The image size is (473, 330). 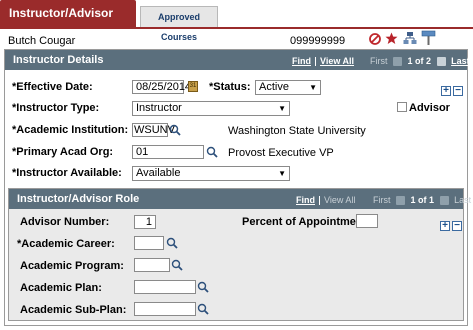 I want to click on academic-sub-plan-field, so click(x=165, y=309).